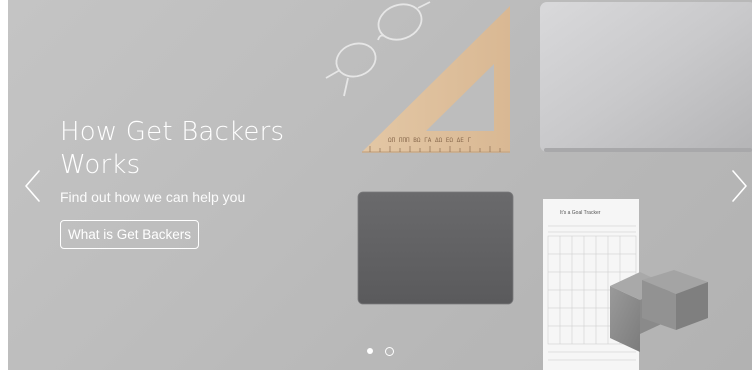 This screenshot has width=752, height=370. I want to click on chevron-right-icon, so click(739, 186).